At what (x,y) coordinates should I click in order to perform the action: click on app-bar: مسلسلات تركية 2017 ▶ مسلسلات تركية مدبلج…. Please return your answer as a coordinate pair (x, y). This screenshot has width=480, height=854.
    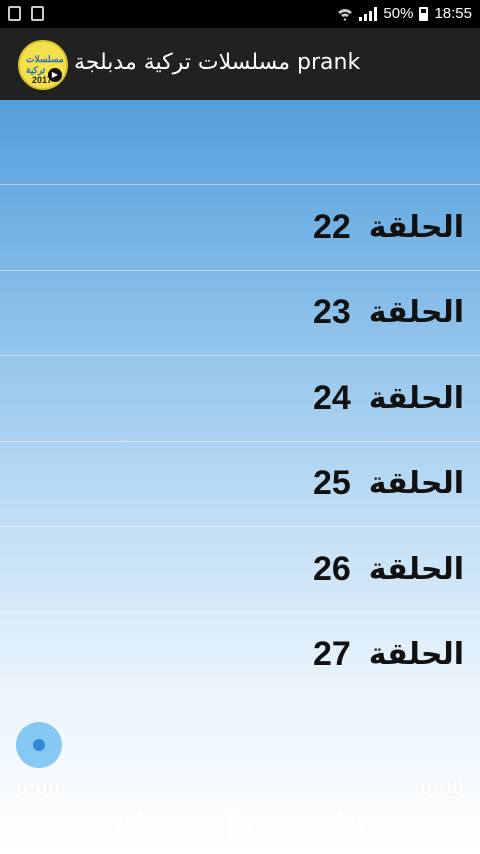
    Looking at the image, I should click on (240, 64).